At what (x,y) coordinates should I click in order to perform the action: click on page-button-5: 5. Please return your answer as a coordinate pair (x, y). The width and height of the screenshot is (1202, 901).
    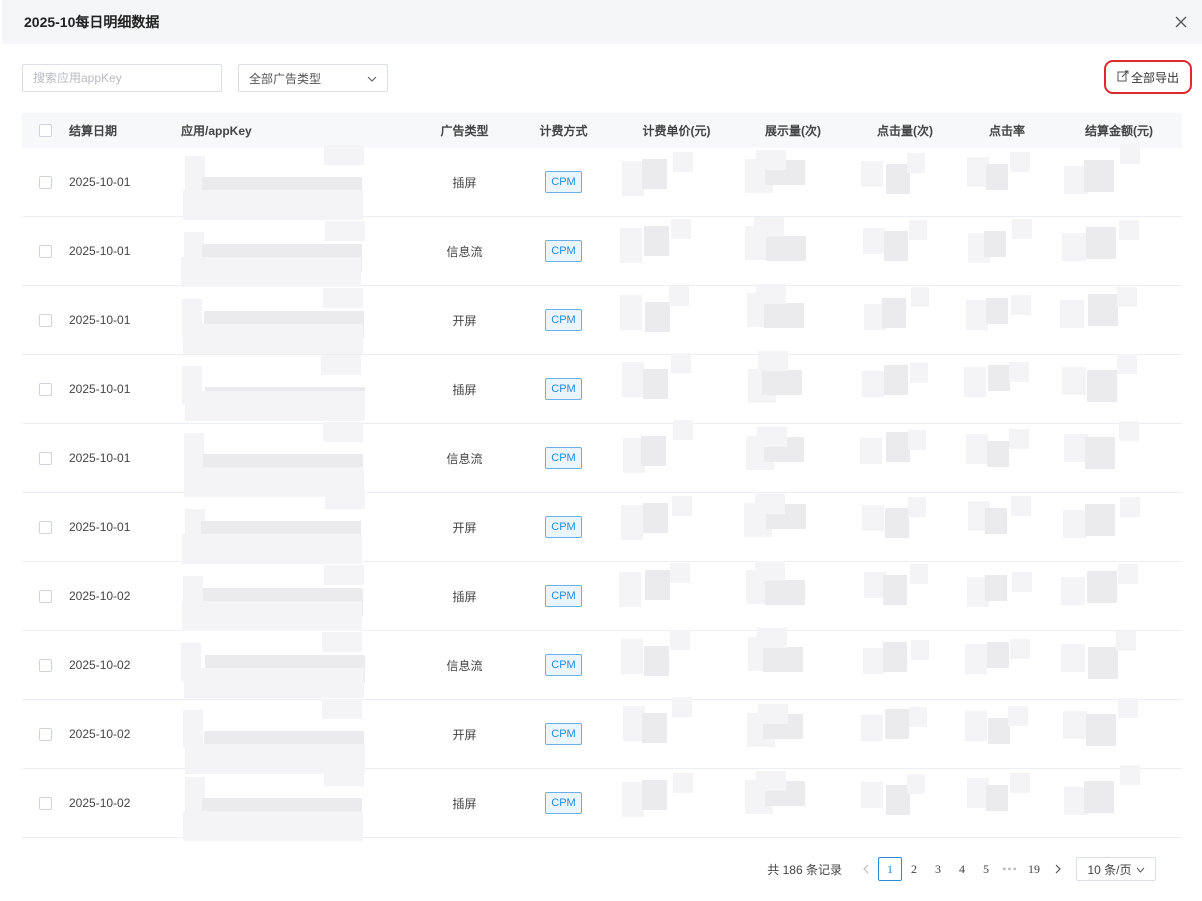
    Looking at the image, I should click on (986, 869).